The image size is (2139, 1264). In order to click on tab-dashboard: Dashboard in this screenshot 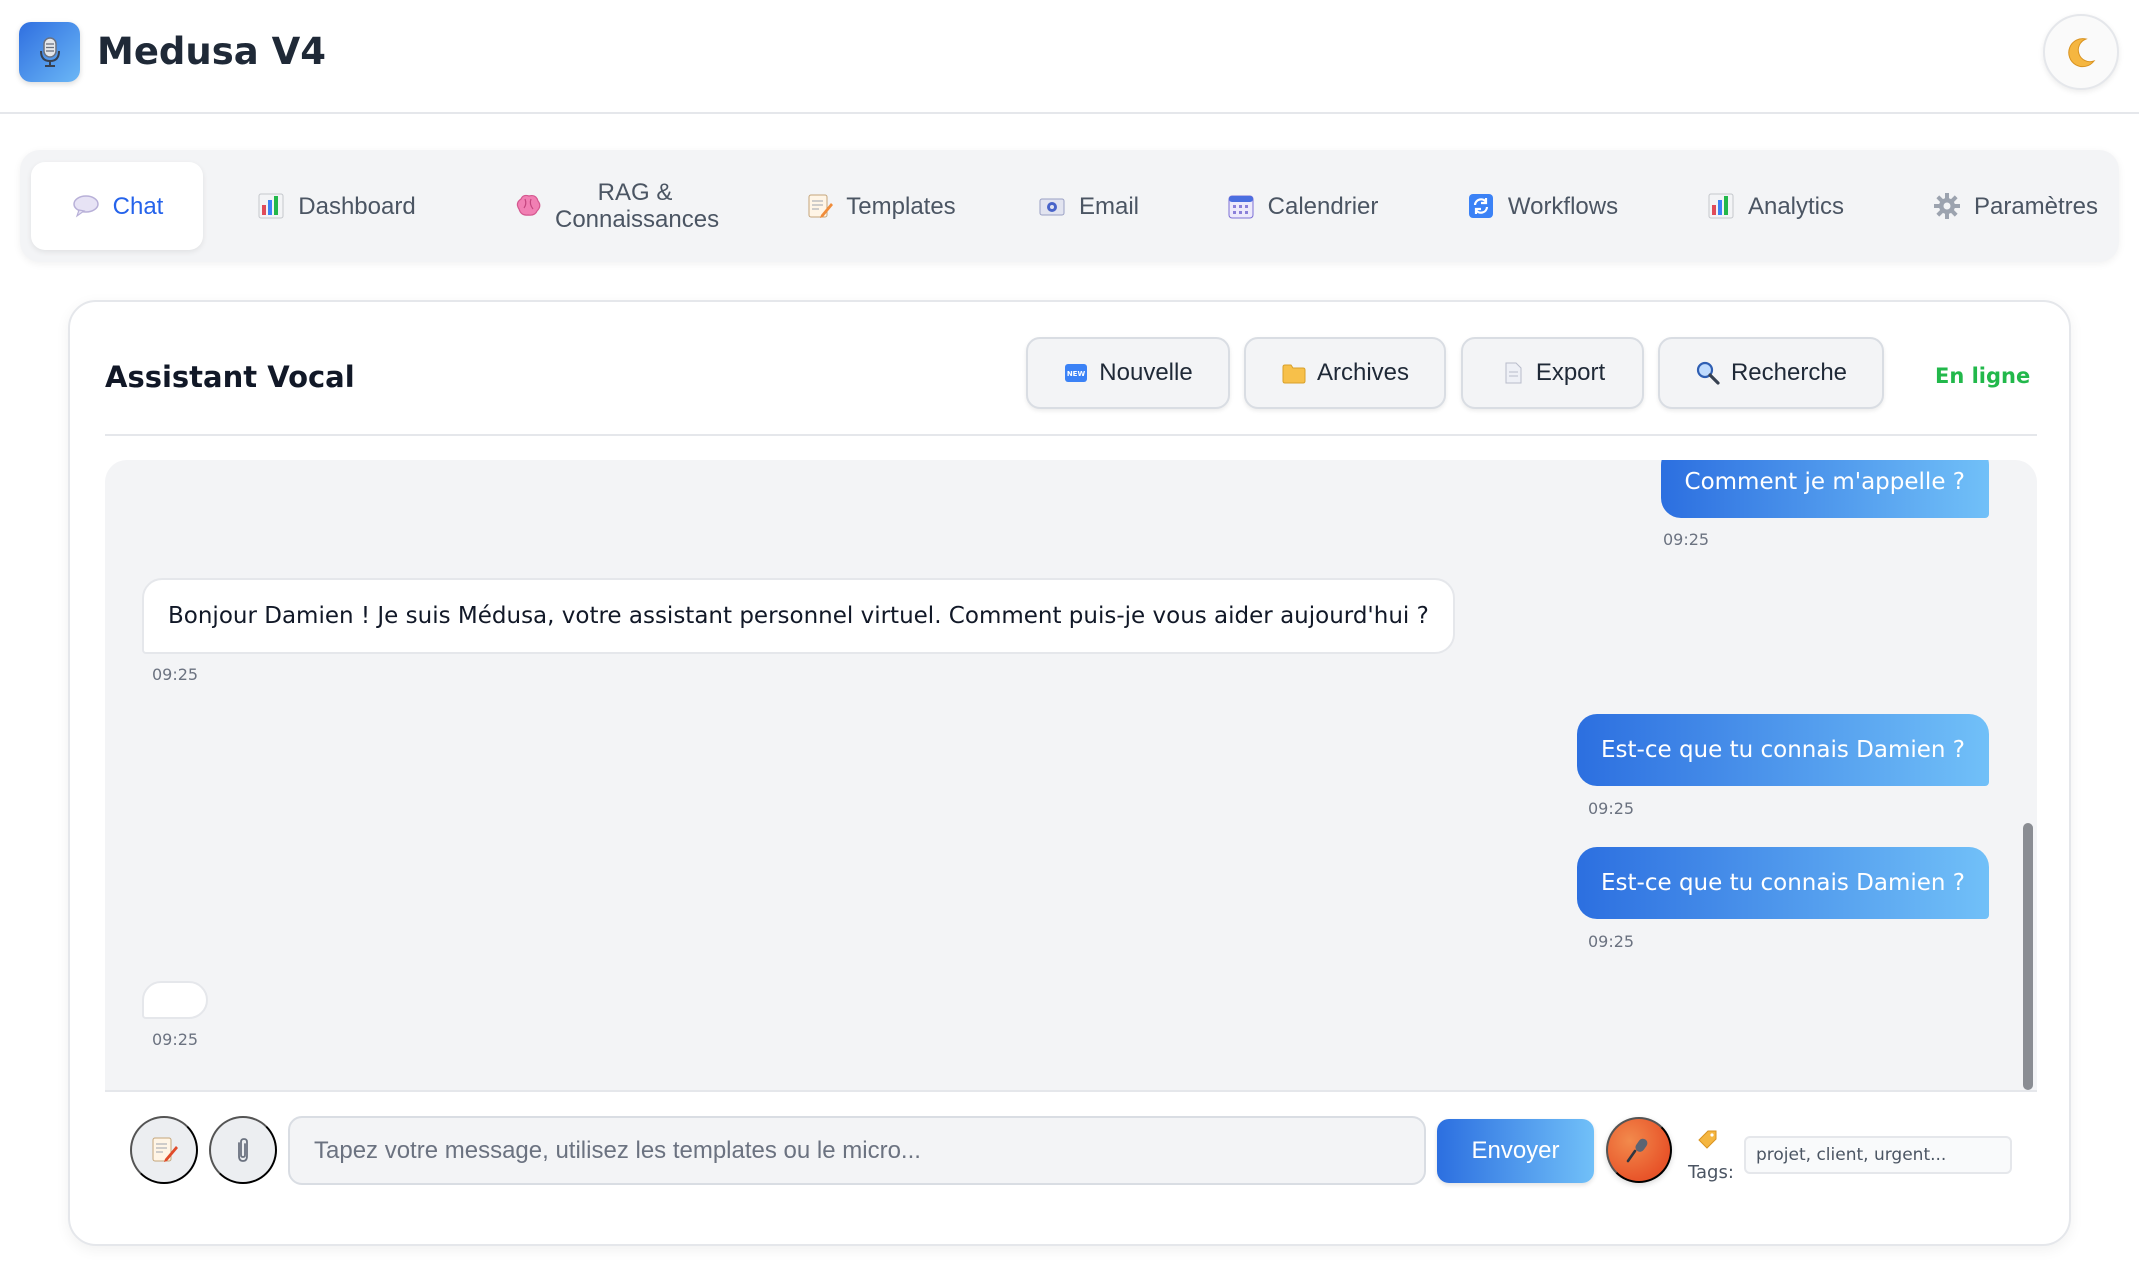, I will do `click(336, 206)`.